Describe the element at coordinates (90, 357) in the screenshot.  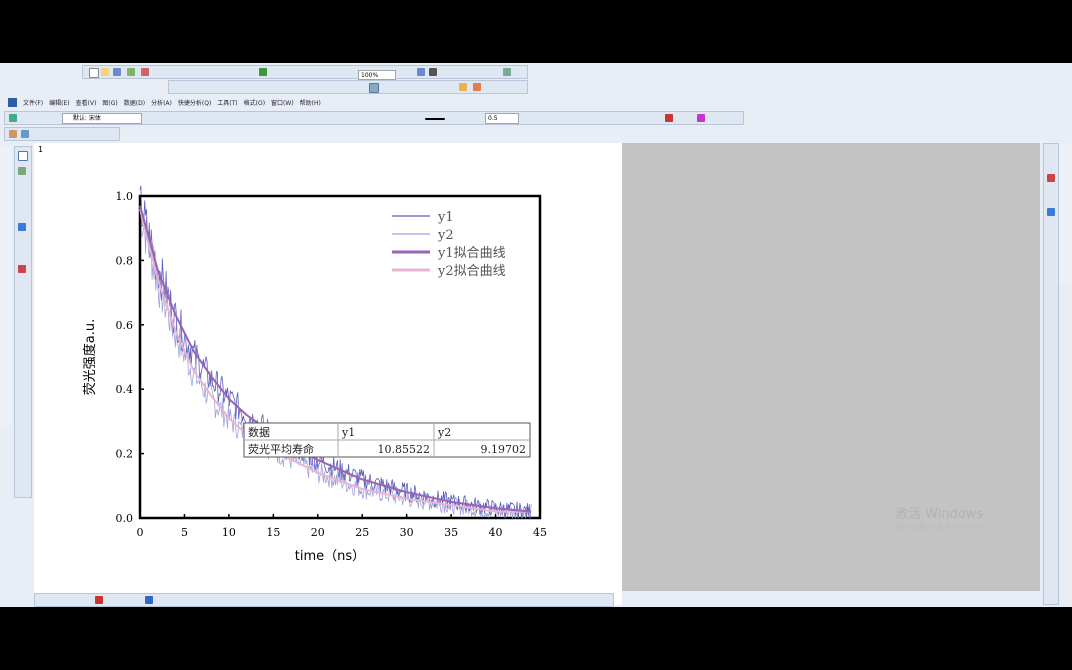
I see `y-axis-label: 荧光强度a.u.` at that location.